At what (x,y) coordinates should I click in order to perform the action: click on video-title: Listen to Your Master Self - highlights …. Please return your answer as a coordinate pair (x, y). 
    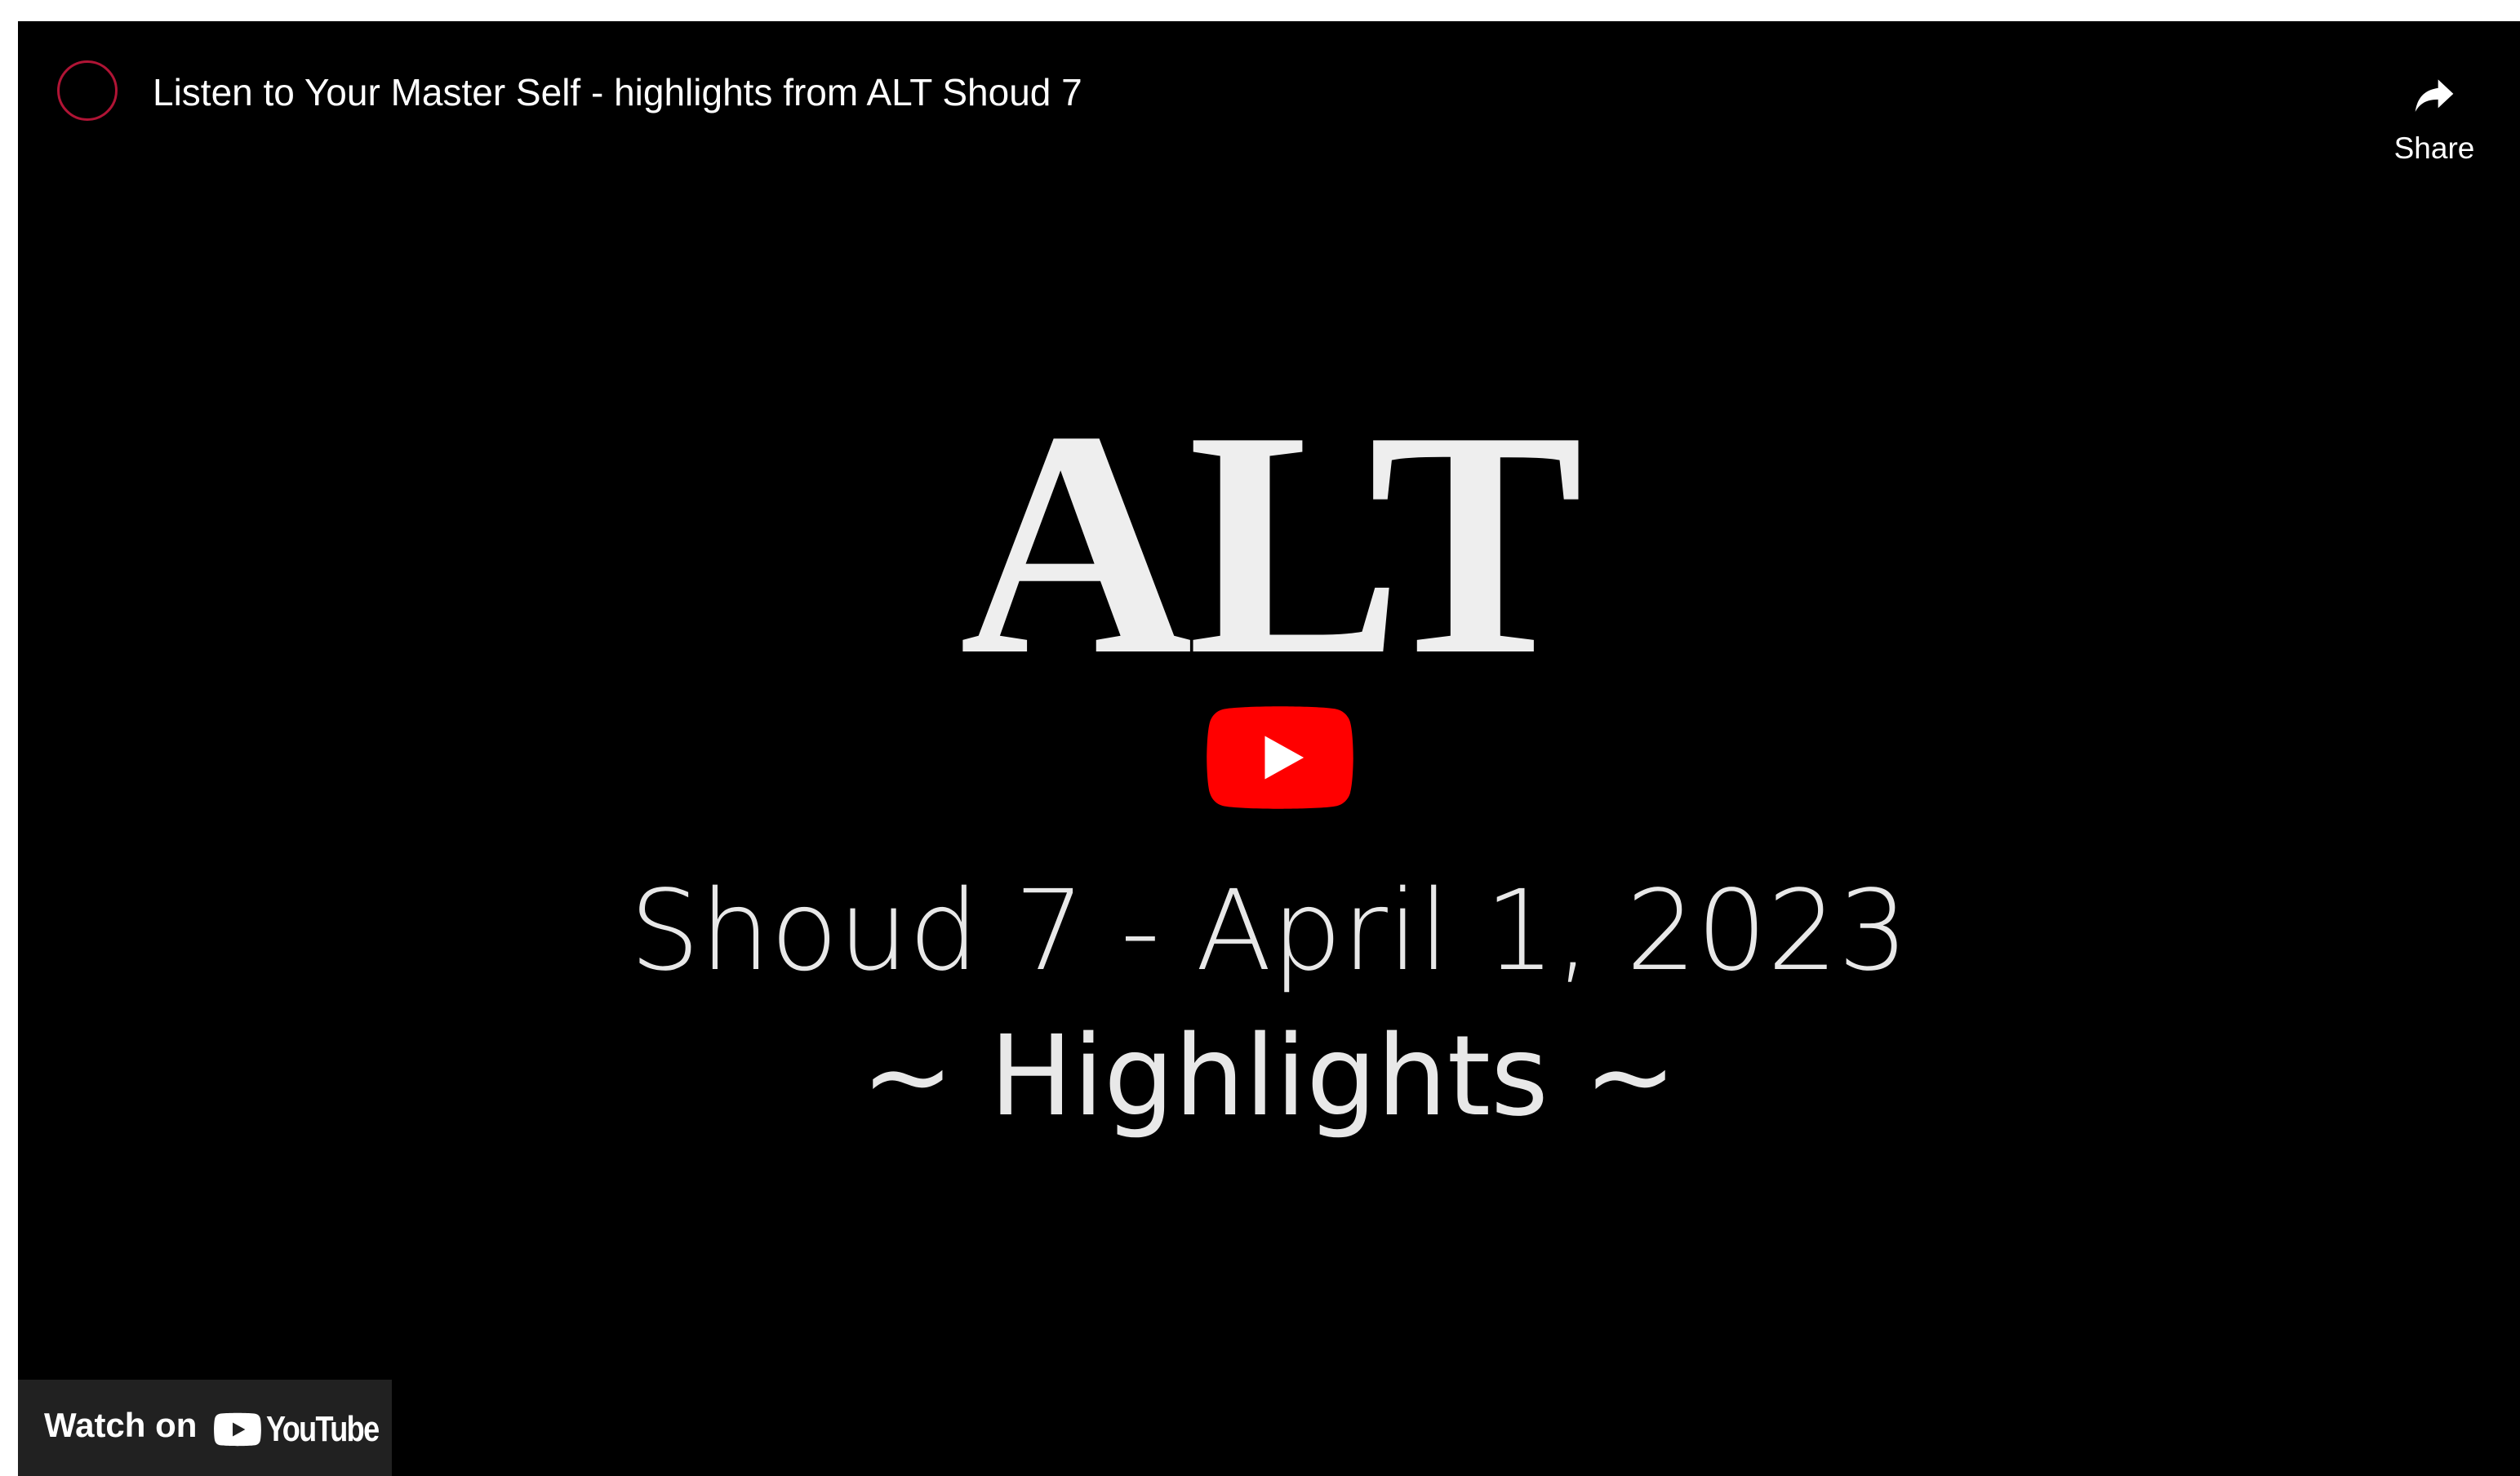
    Looking at the image, I should click on (617, 92).